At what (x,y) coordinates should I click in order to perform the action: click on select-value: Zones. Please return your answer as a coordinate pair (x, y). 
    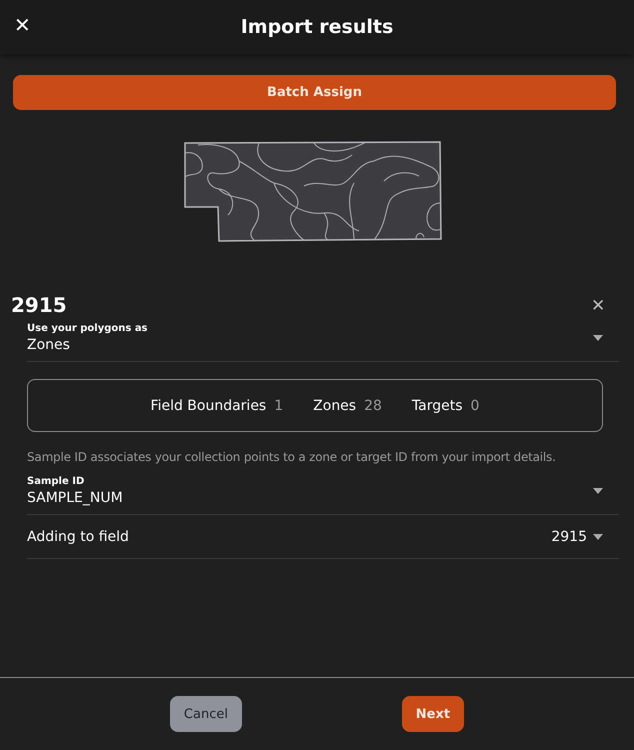
    Looking at the image, I should click on (49, 345).